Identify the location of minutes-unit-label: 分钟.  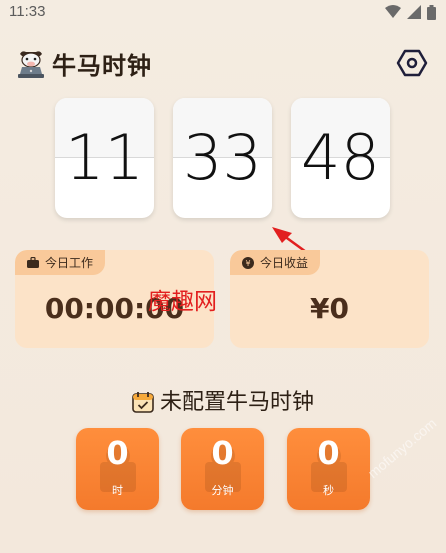
(222, 490).